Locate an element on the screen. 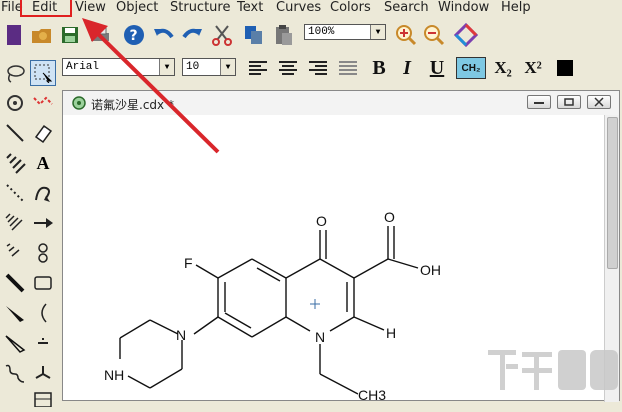  table-tool is located at coordinates (43, 399).